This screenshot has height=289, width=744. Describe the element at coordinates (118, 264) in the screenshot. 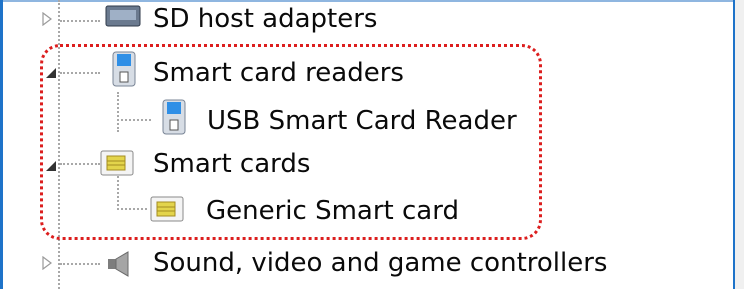

I see `speaker-icon` at that location.